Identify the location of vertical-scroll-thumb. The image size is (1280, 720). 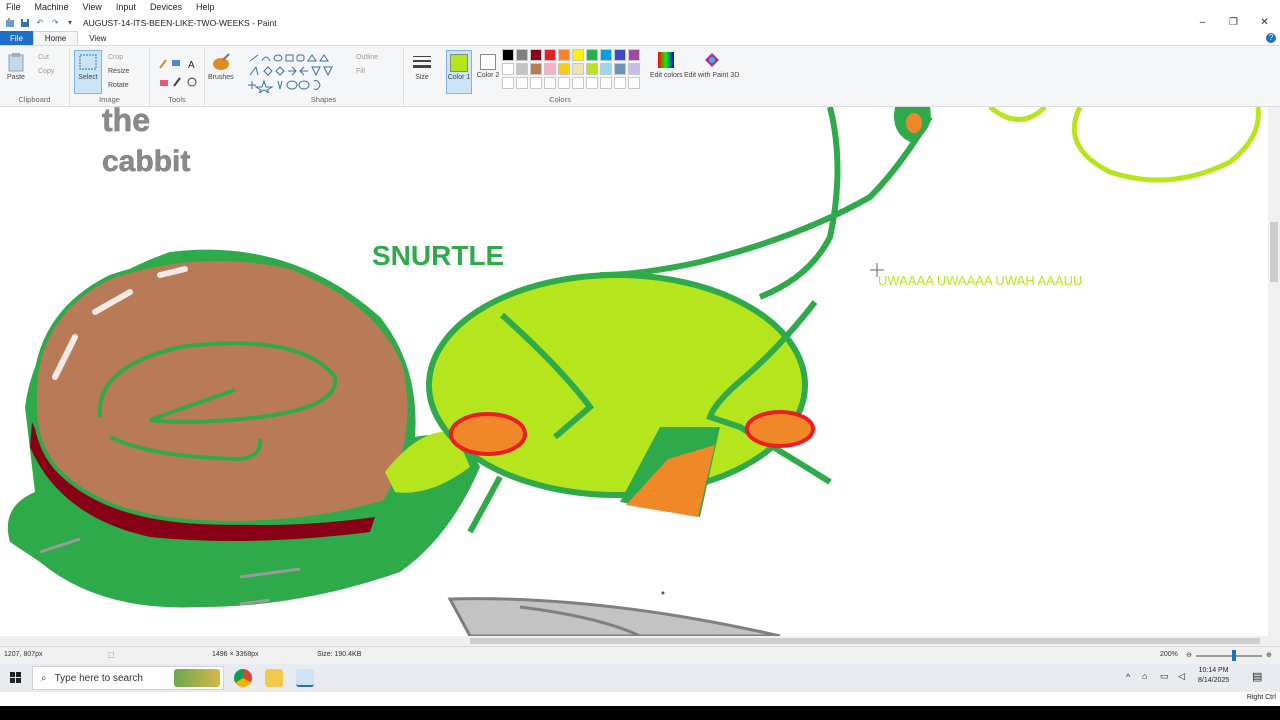
(1274, 252).